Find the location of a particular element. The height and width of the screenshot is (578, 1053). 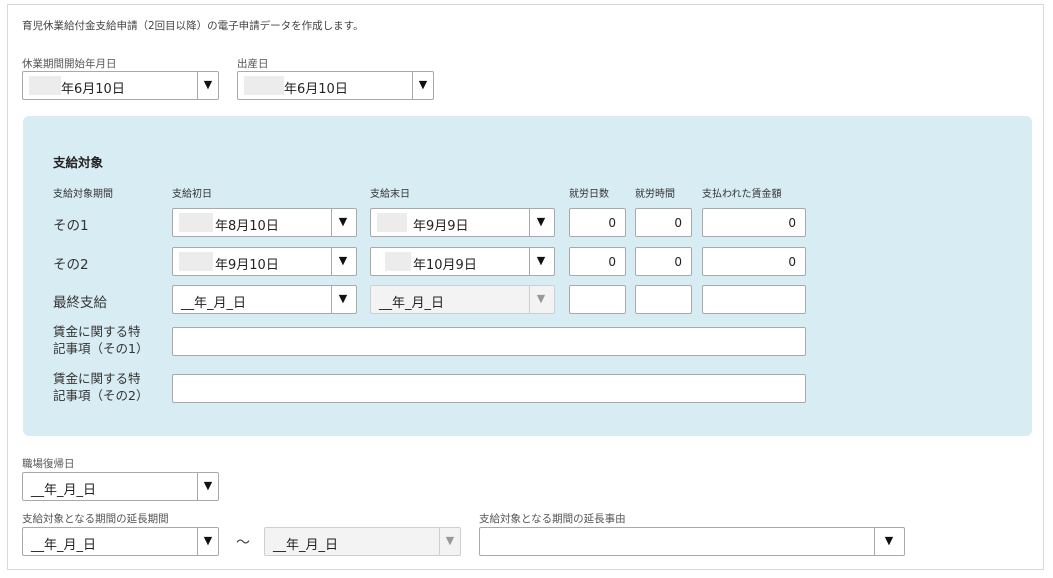

header-wages: 支払われた賃金額 is located at coordinates (742, 194).